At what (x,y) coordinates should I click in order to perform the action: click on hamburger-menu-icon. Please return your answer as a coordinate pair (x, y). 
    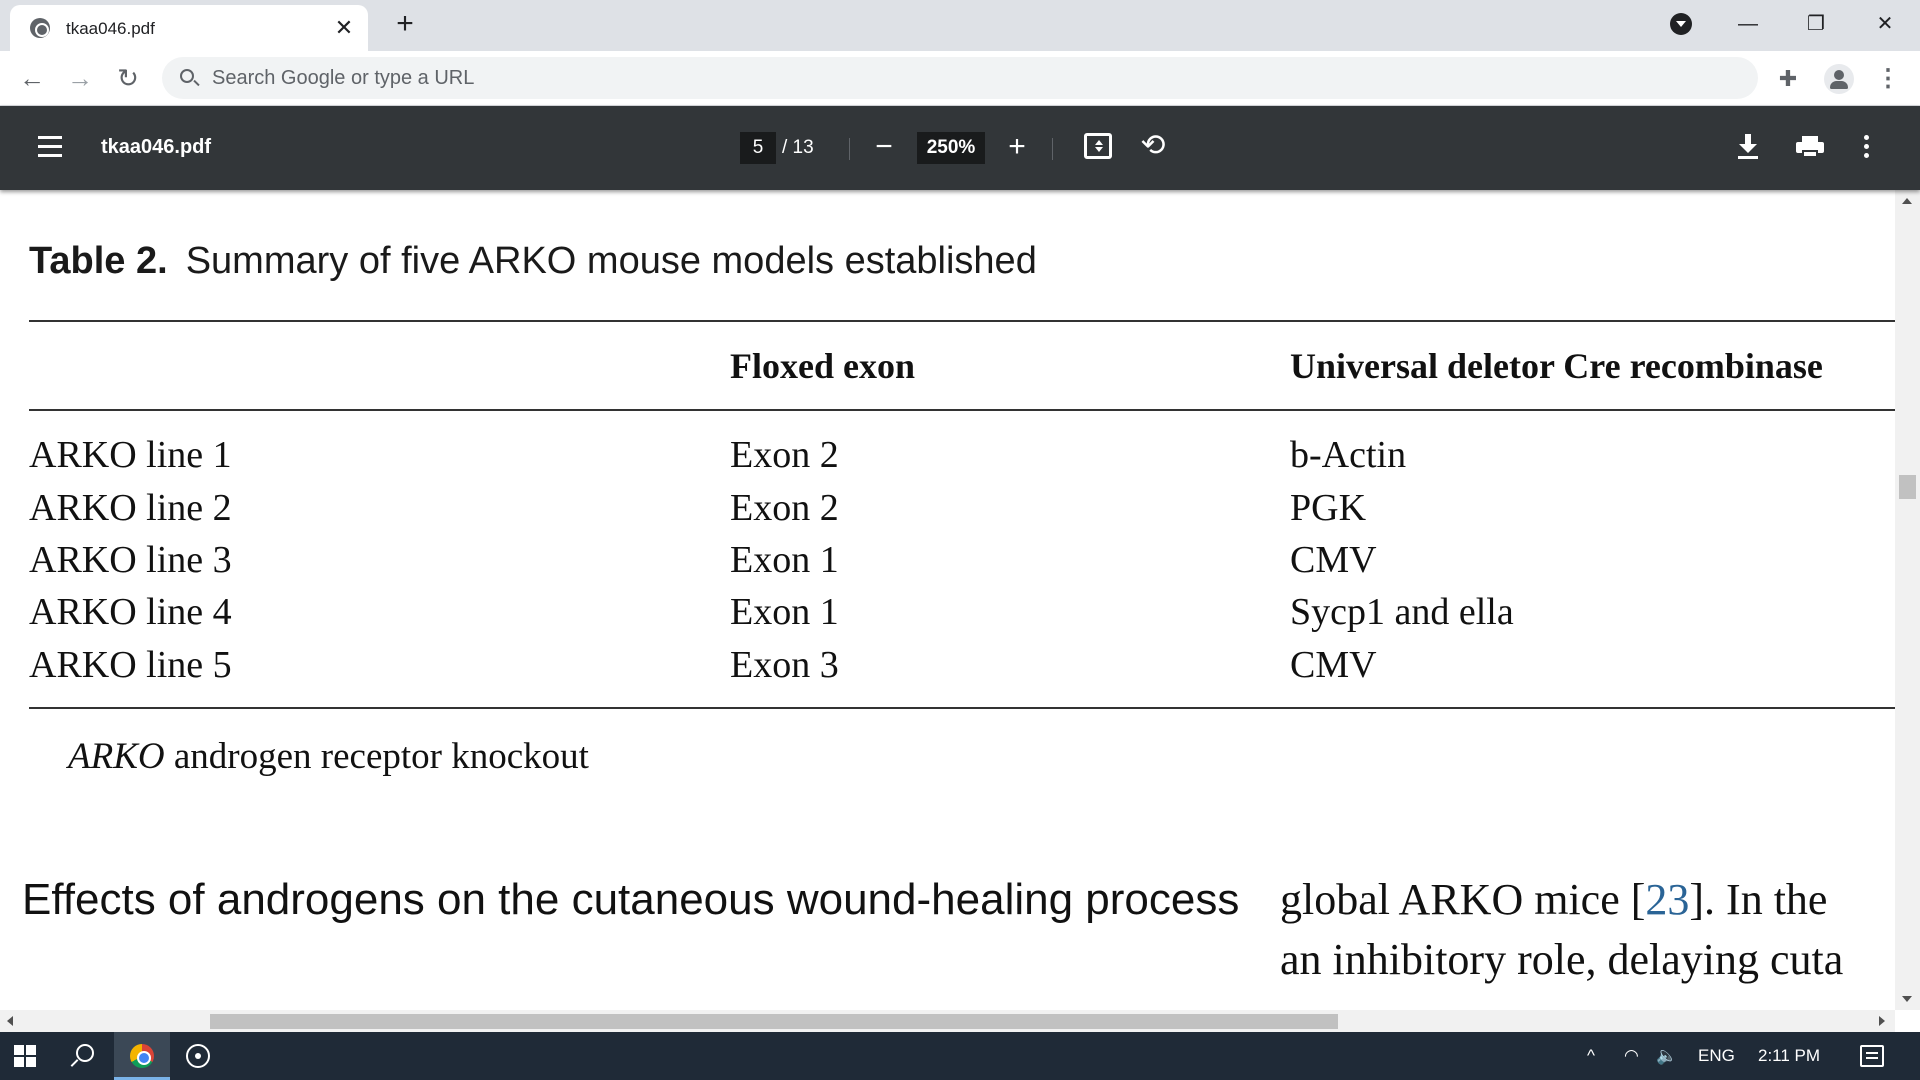
    Looking at the image, I should click on (51, 147).